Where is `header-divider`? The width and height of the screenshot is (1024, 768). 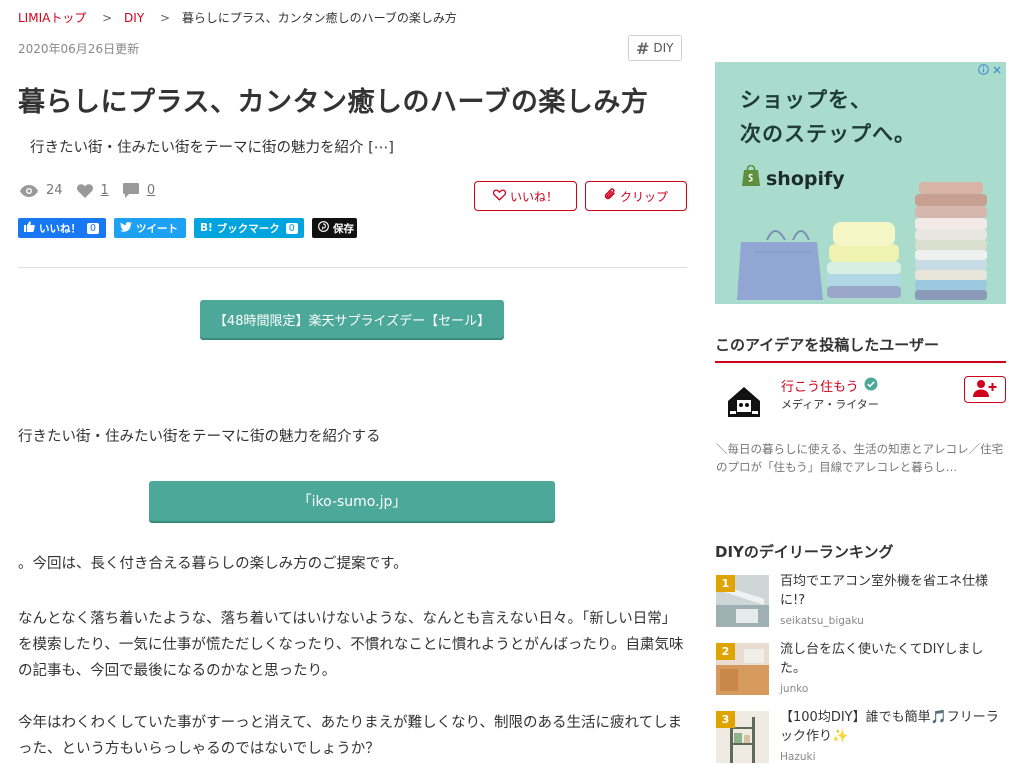 header-divider is located at coordinates (352, 267).